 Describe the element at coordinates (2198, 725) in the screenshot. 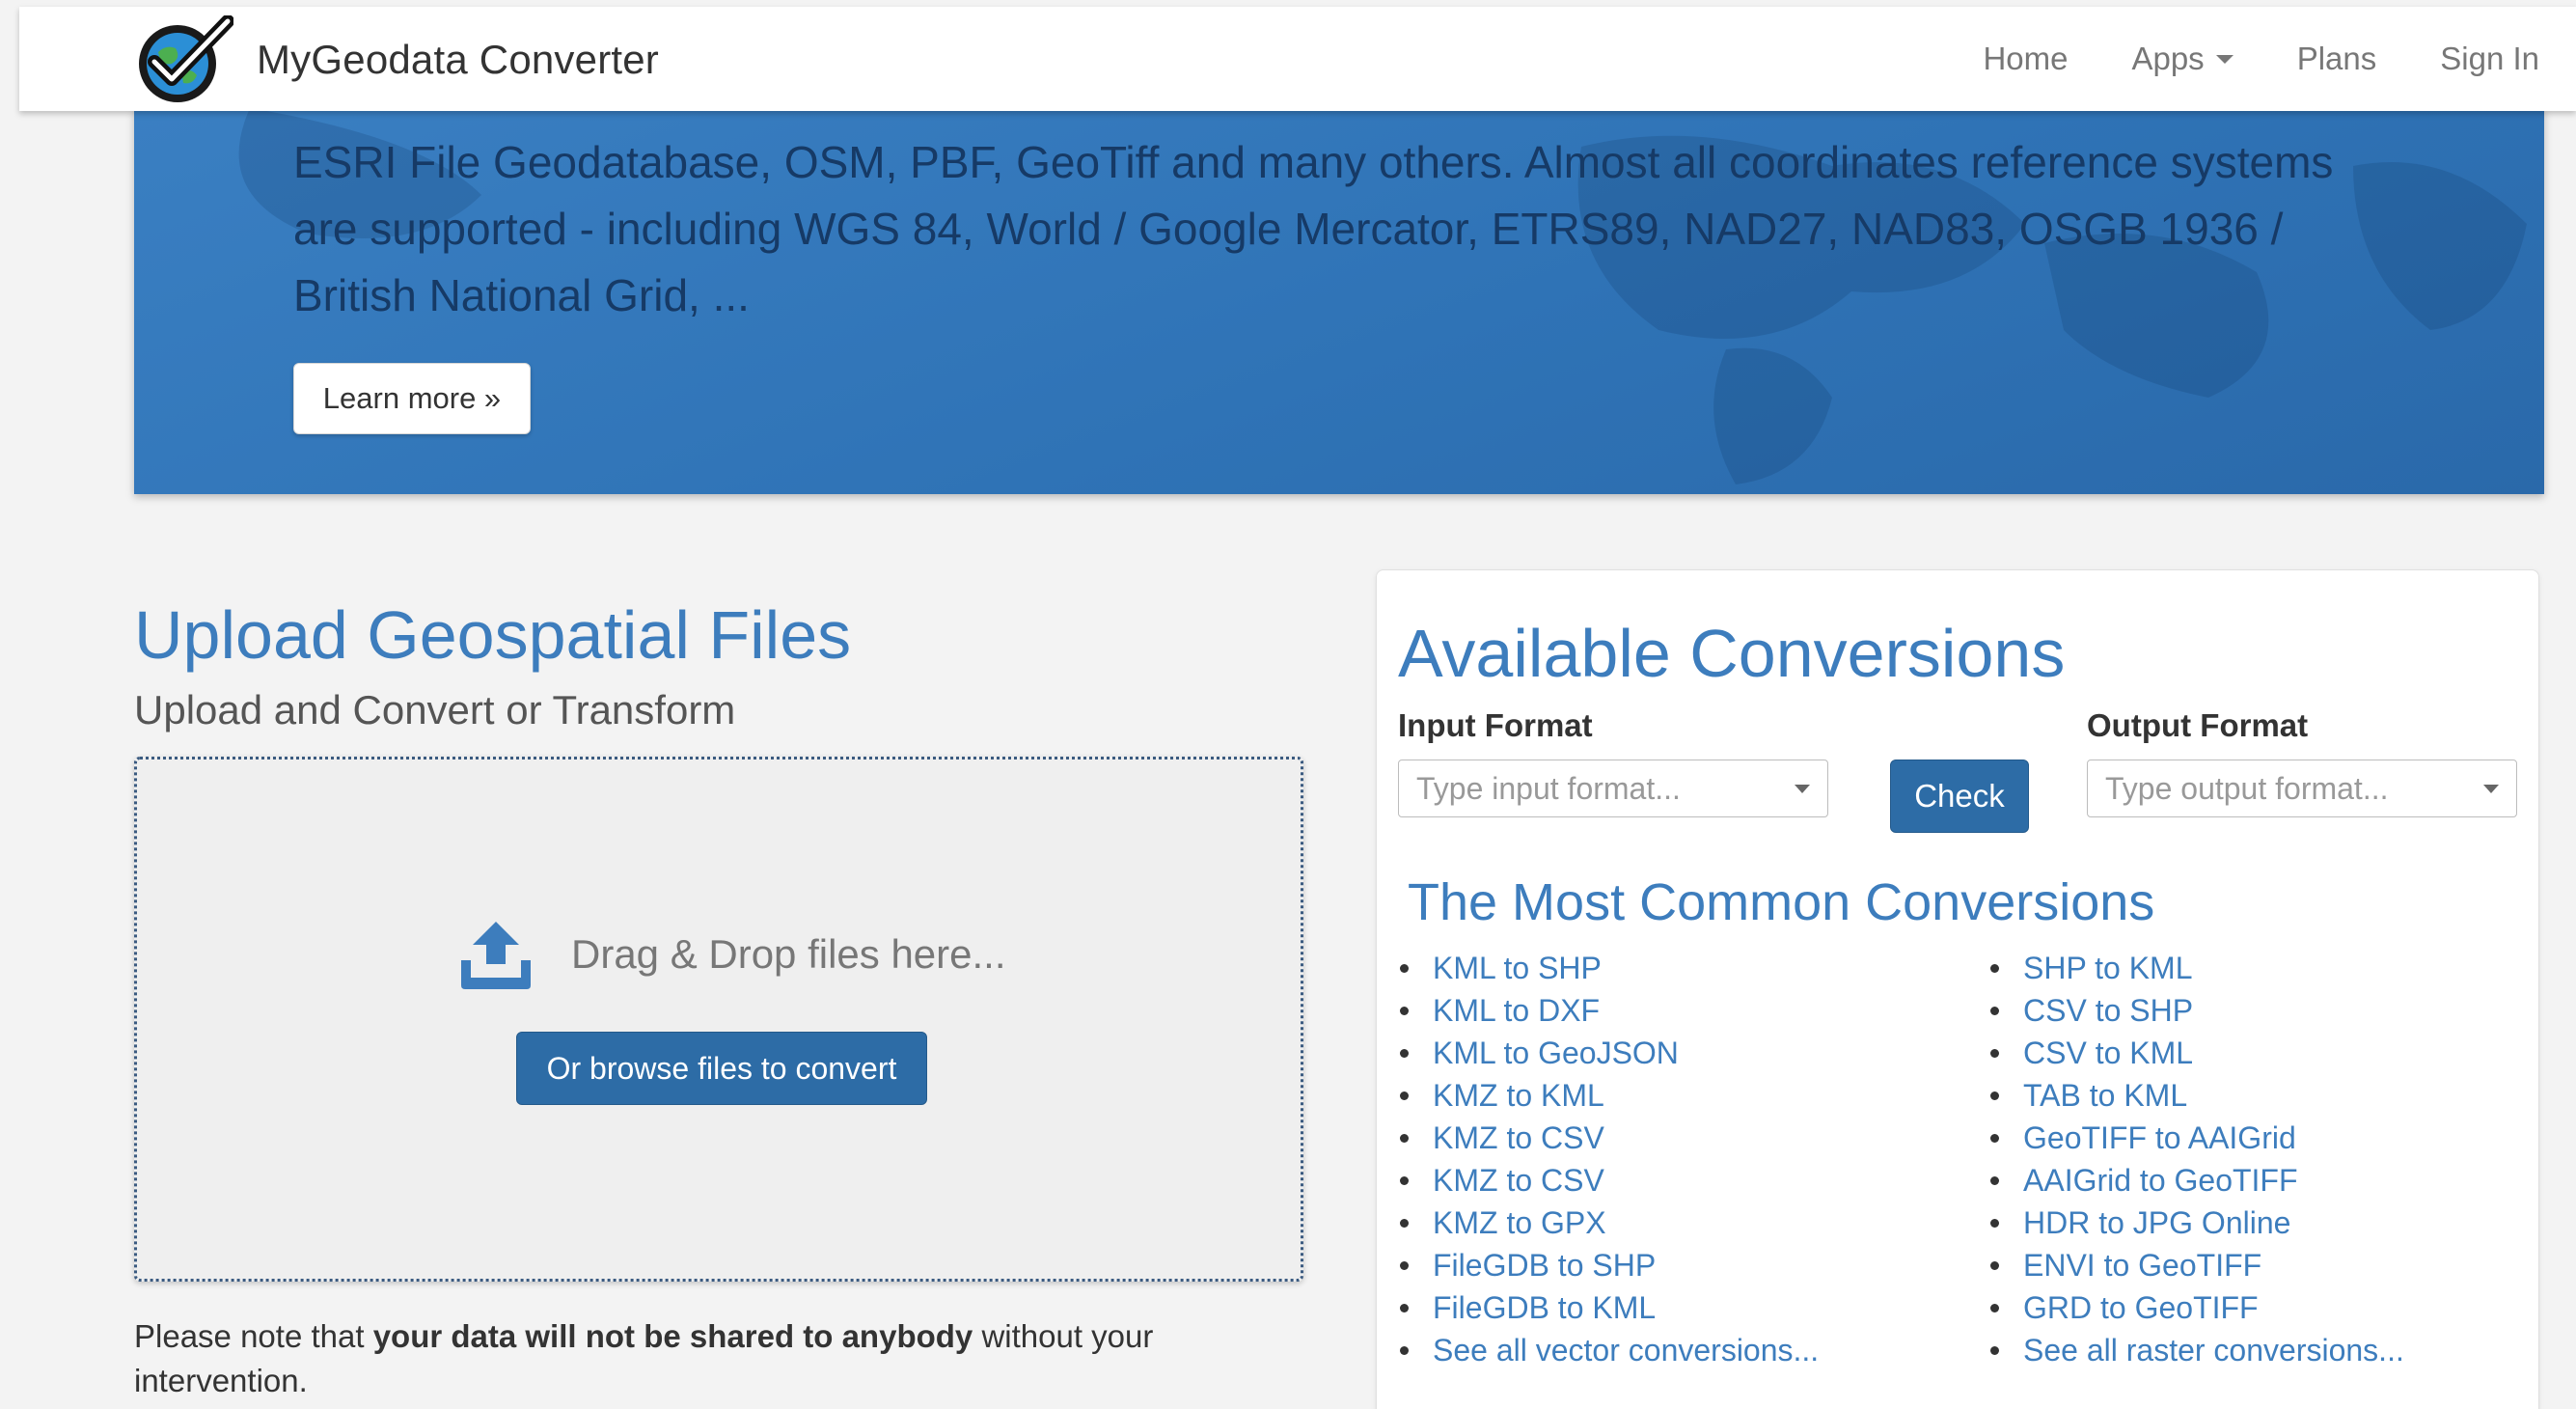

I see `output-format-label: Output Format` at that location.